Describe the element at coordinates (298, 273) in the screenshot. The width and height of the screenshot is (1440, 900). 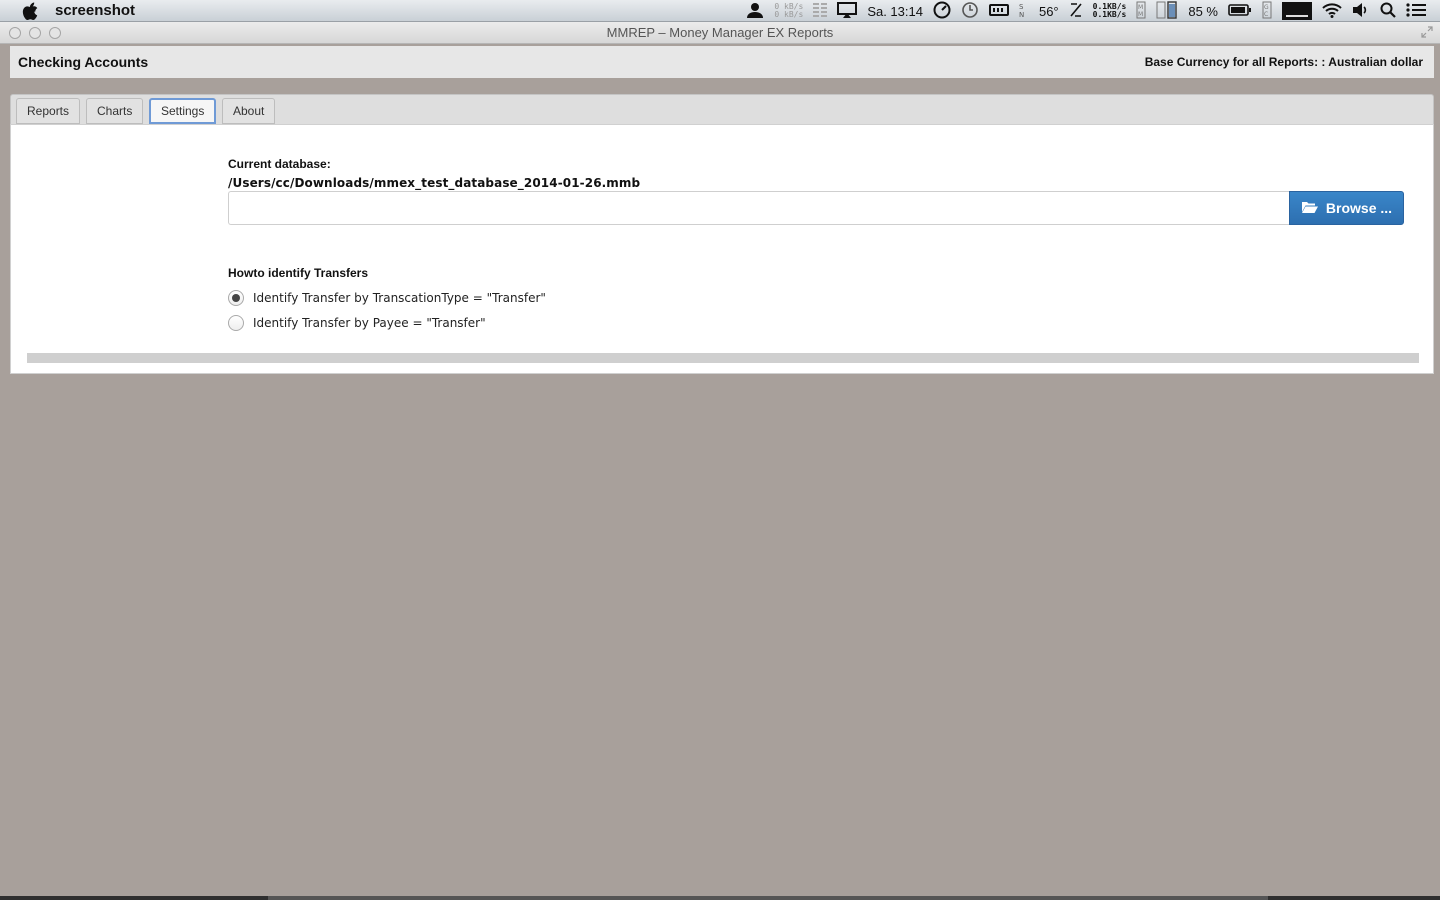
I see `transfers-section-label: Howto identify Transfers` at that location.